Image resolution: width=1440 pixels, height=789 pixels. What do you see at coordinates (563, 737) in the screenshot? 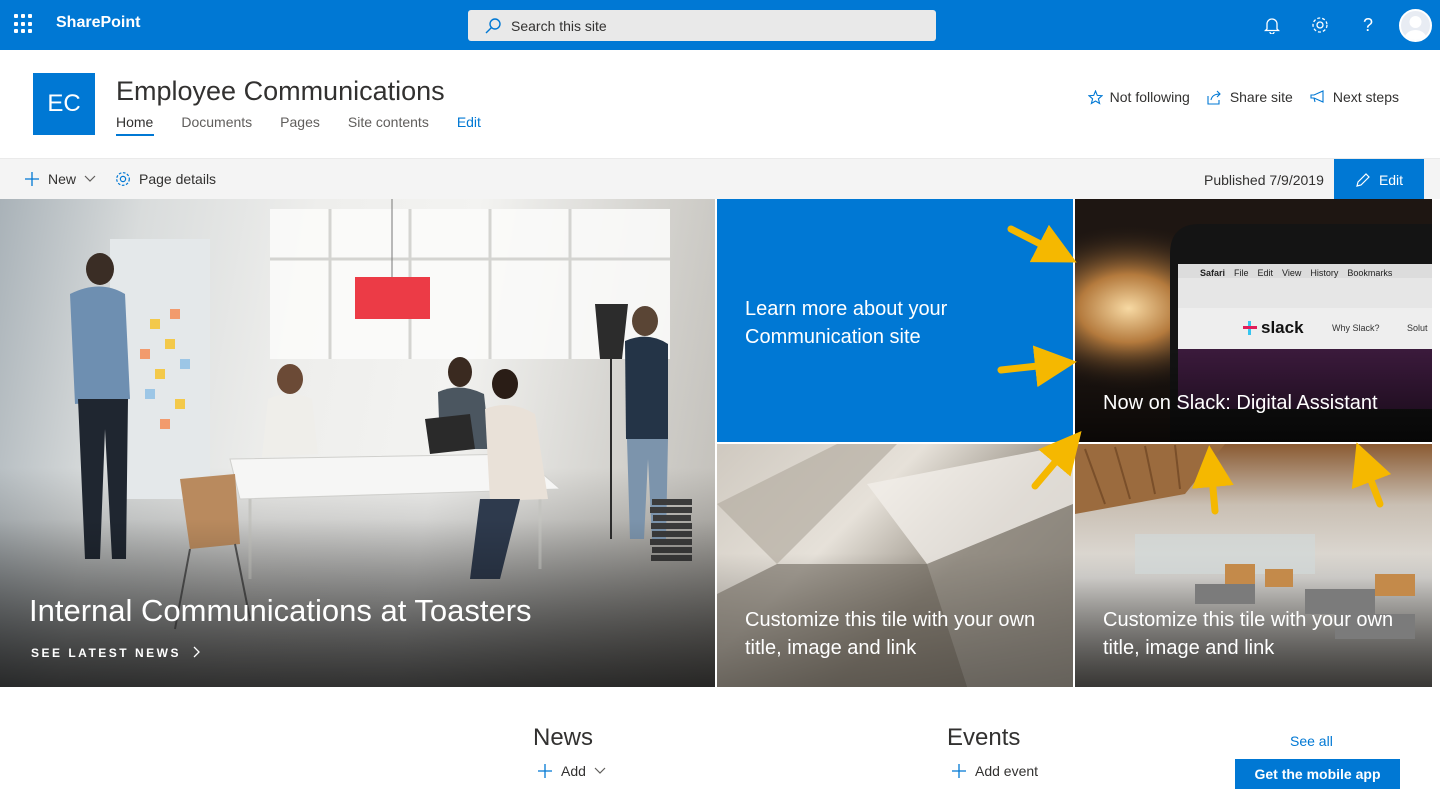
I see `news-title: News` at bounding box center [563, 737].